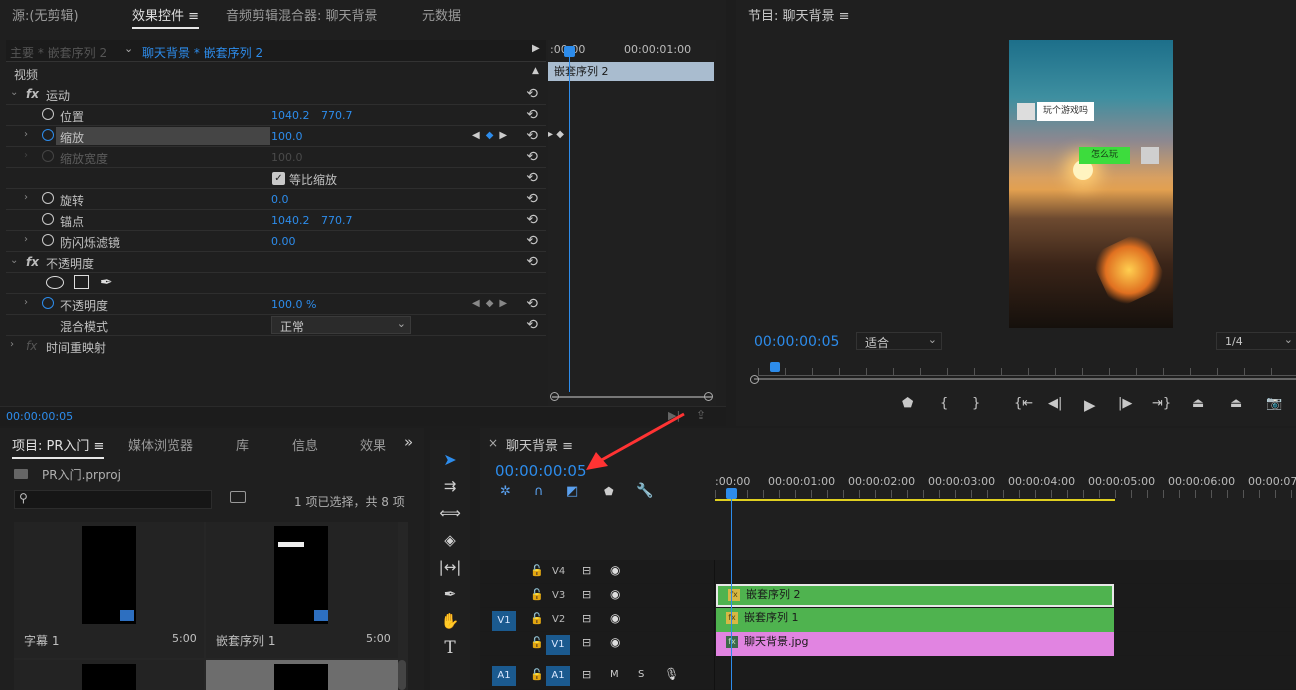  What do you see at coordinates (373, 444) in the screenshot?
I see `tab-effects: 效果` at bounding box center [373, 444].